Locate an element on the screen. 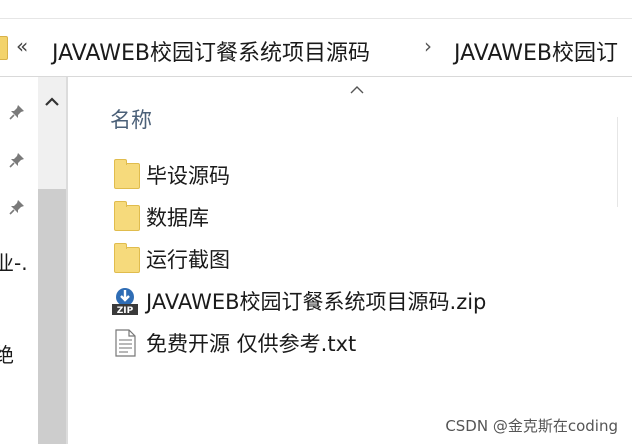  column-divider is located at coordinates (617, 162).